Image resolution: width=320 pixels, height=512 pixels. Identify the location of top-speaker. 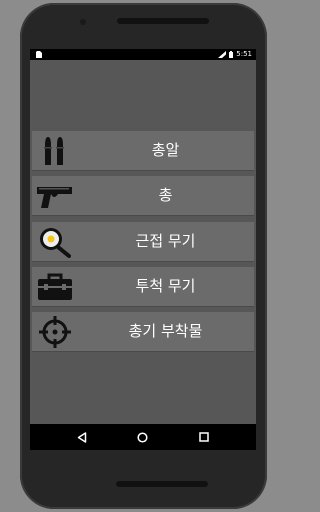
(163, 21).